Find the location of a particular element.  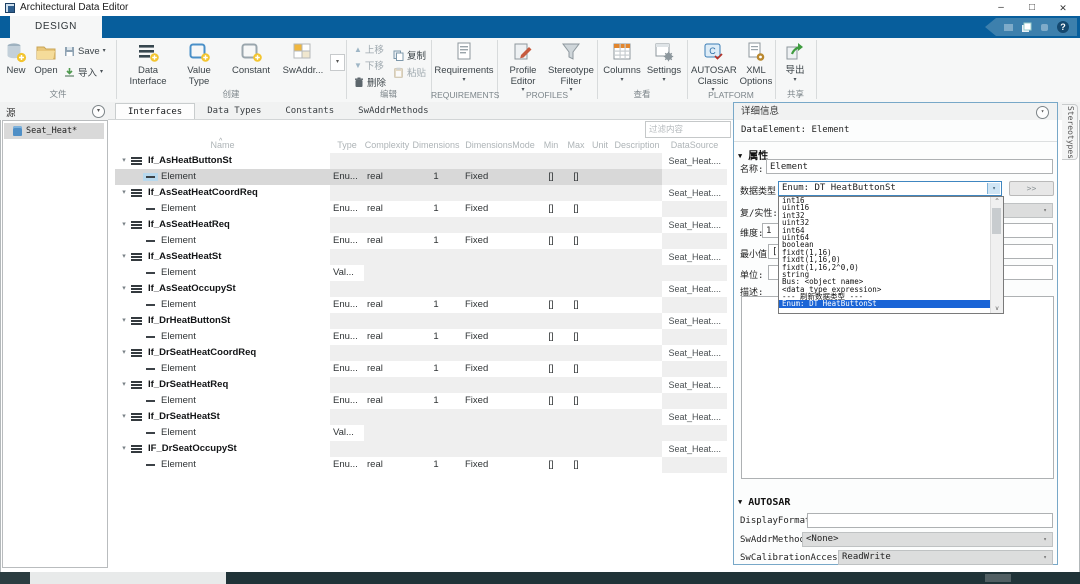

tab-constants: Constants is located at coordinates (309, 111).